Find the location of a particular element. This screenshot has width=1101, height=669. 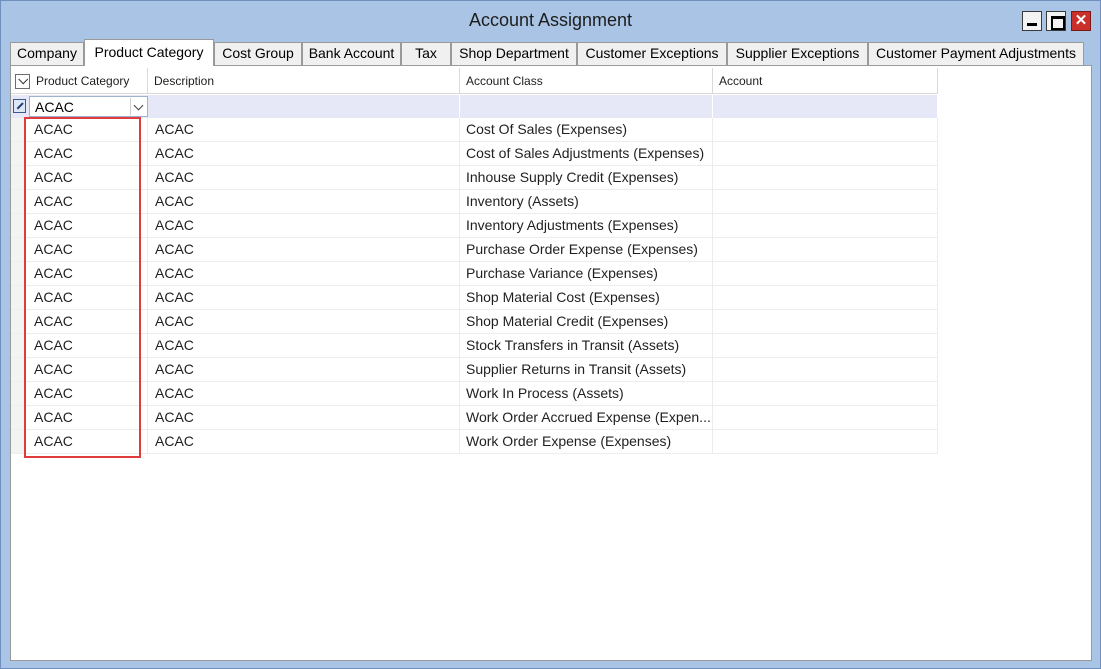

description-filter-cell is located at coordinates (304, 106).